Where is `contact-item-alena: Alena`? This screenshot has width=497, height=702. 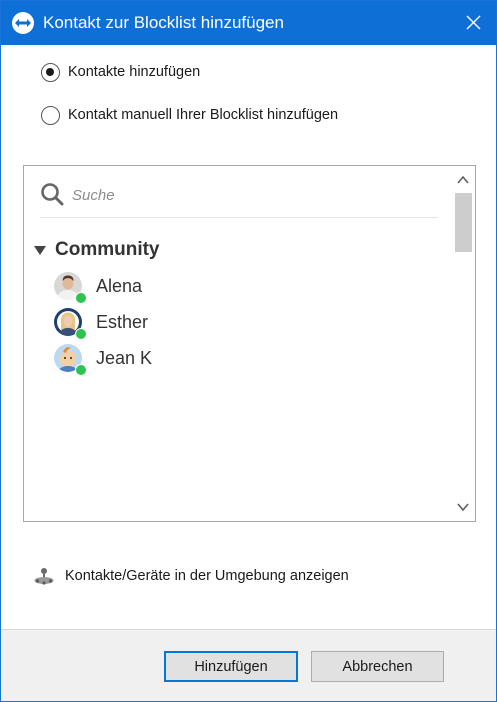
contact-item-alena: Alena is located at coordinates (98, 287).